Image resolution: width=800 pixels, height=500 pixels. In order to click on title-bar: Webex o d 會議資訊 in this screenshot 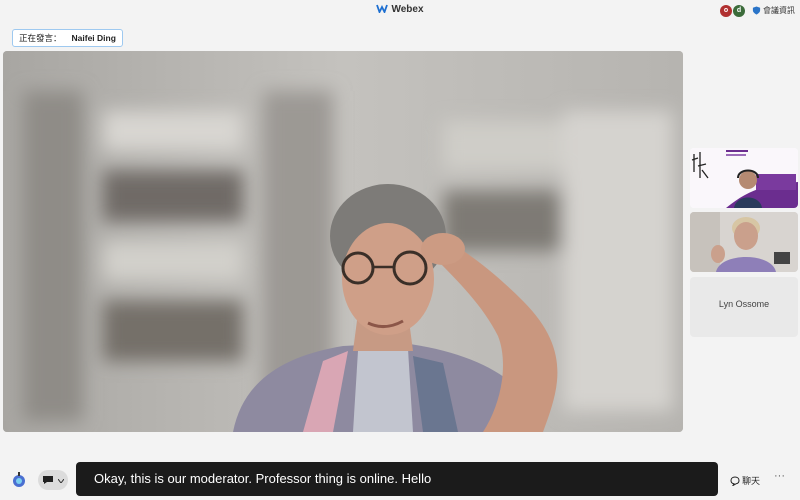, I will do `click(400, 11)`.